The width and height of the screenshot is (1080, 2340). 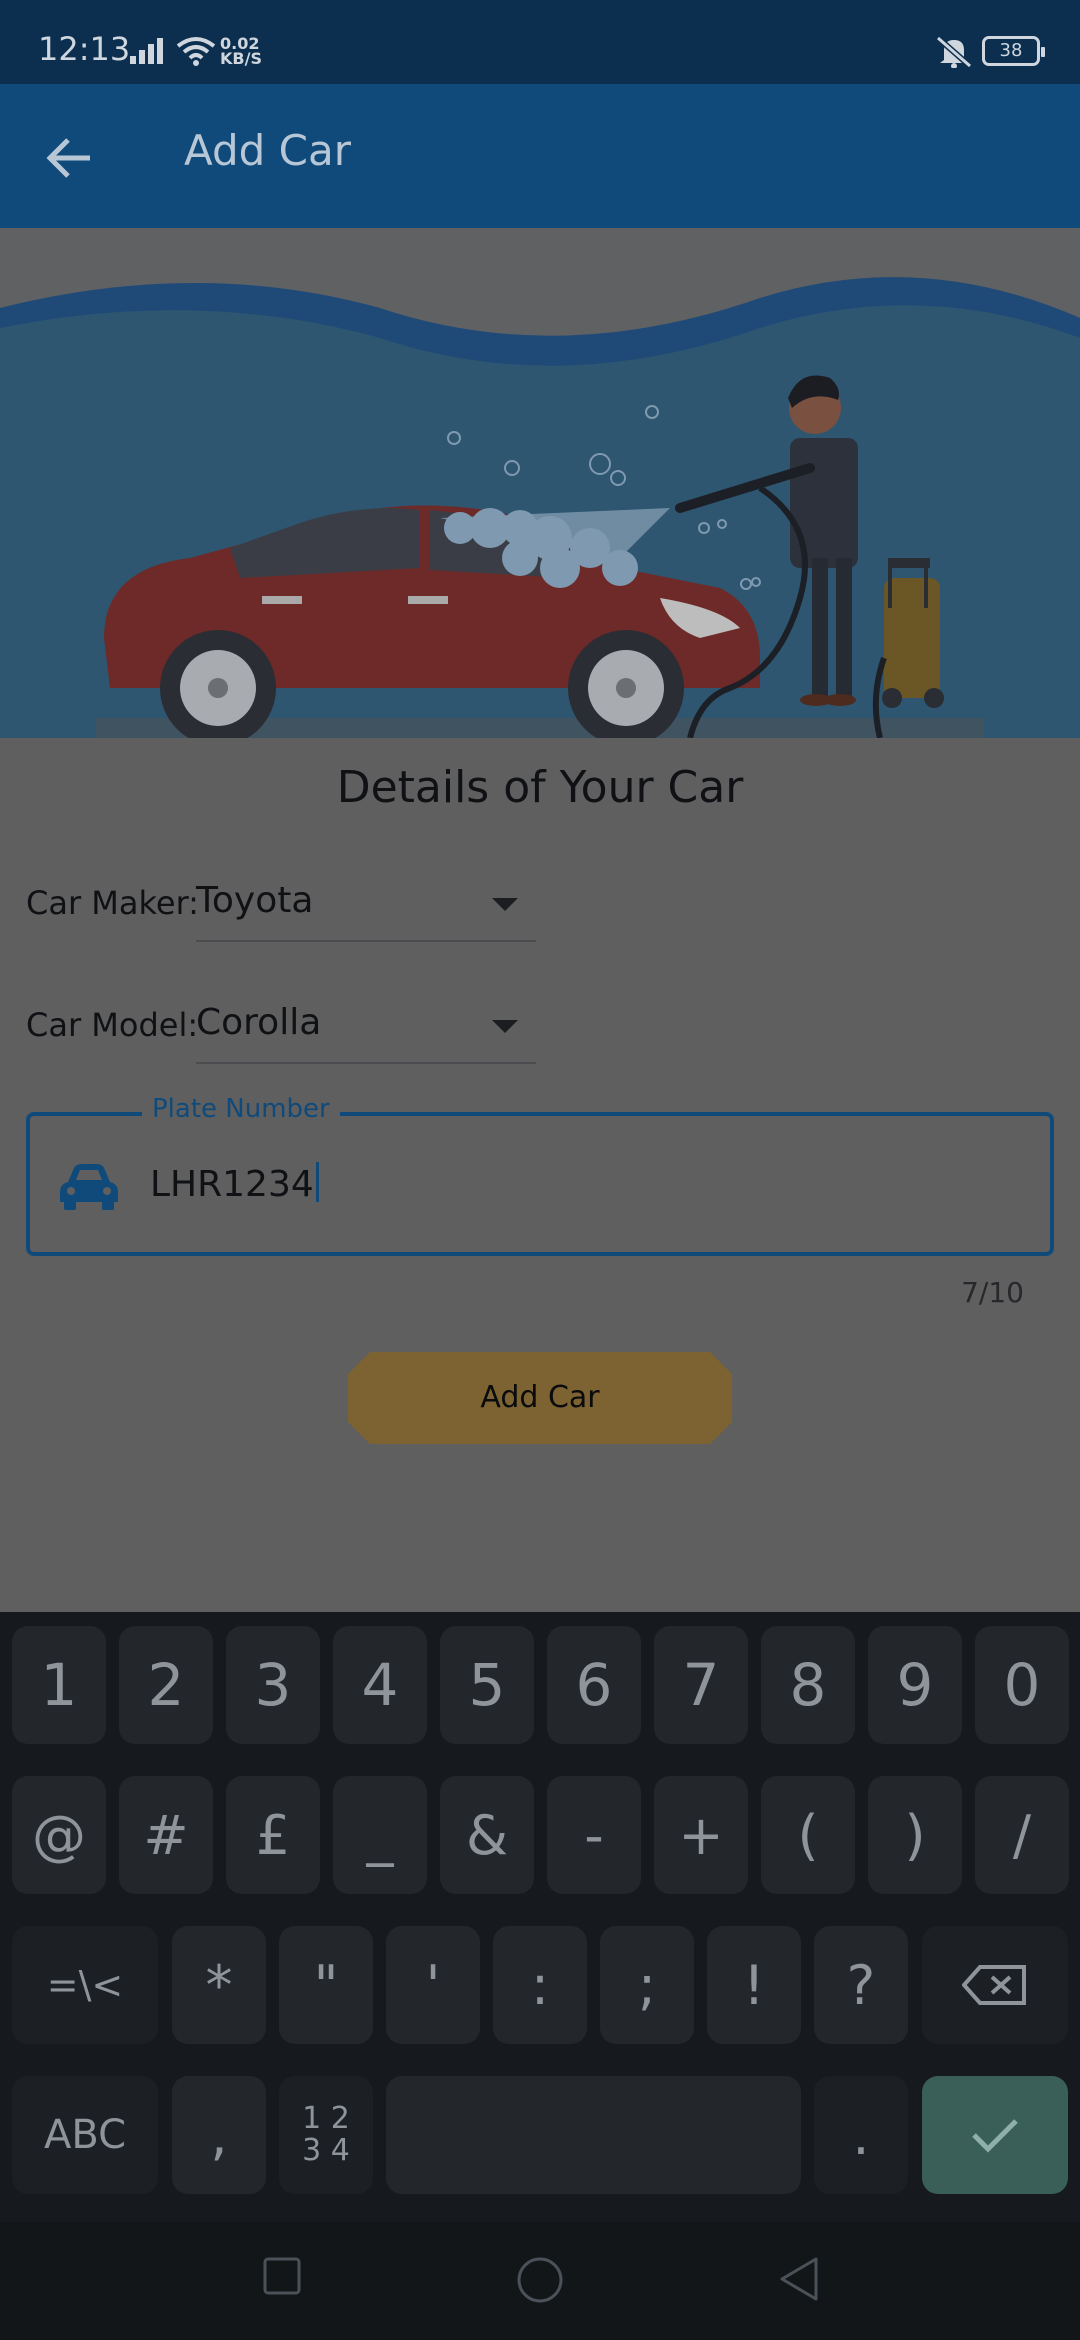 What do you see at coordinates (273, 1835) in the screenshot?
I see `key: £` at bounding box center [273, 1835].